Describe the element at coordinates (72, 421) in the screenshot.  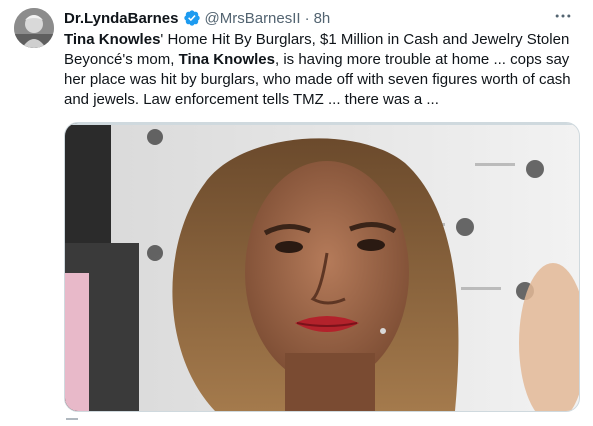
I see `footer-divider` at that location.